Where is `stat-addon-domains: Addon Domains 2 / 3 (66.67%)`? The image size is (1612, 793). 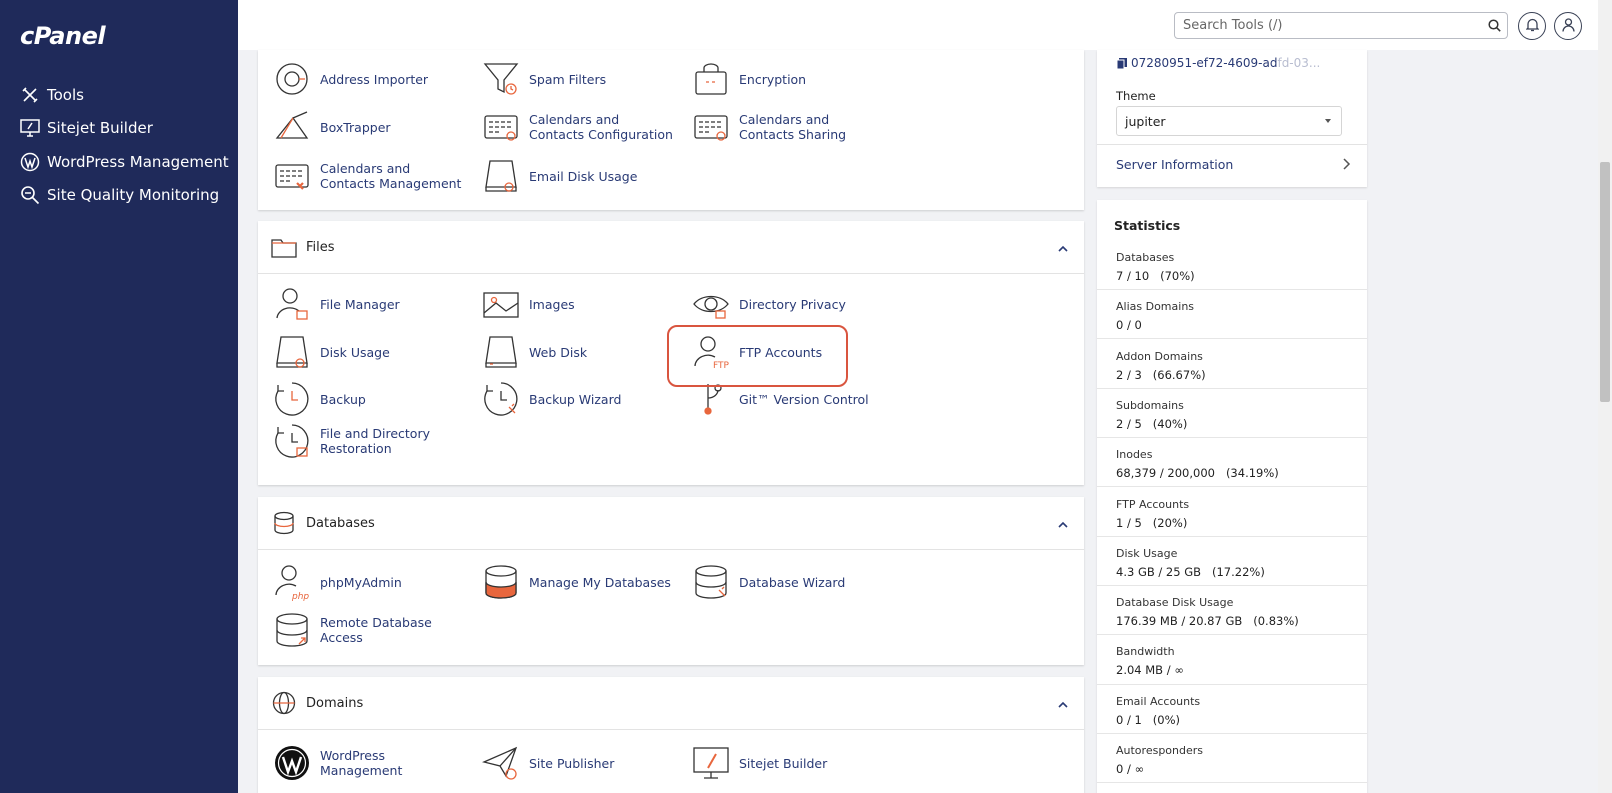 stat-addon-domains: Addon Domains 2 / 3 (66.67%) is located at coordinates (1232, 364).